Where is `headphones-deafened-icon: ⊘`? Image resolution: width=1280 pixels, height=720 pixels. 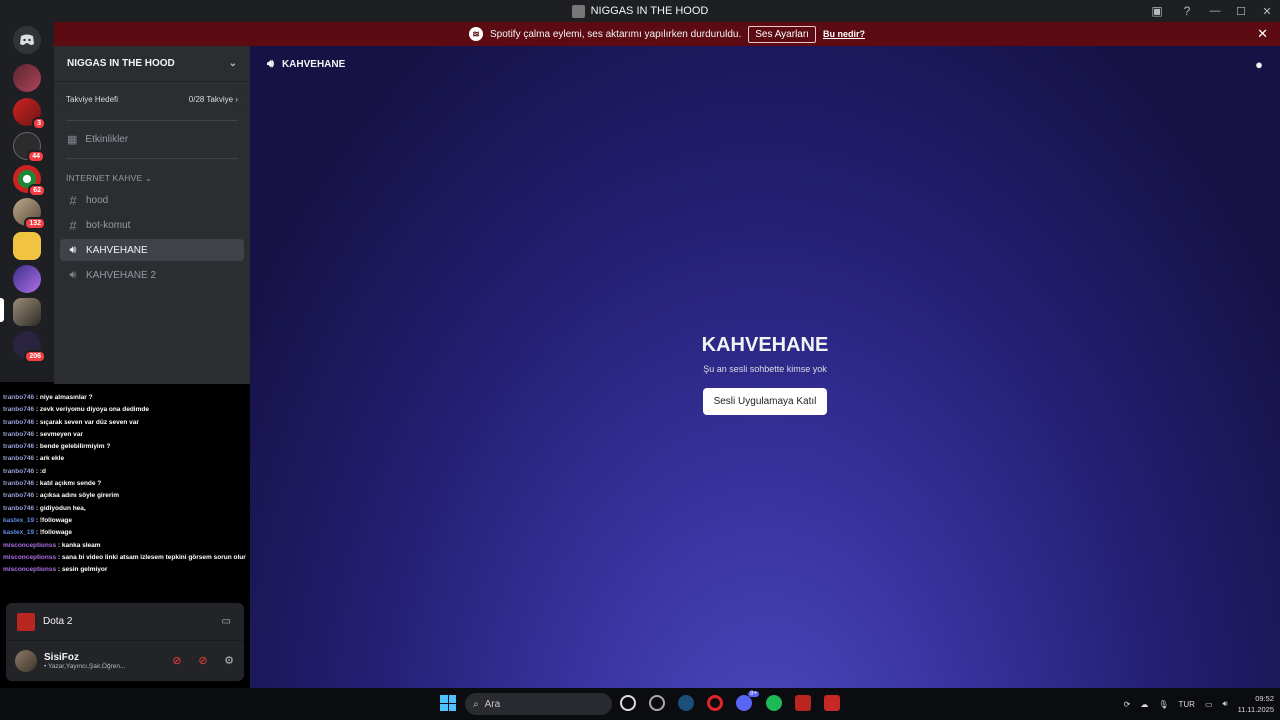 headphones-deafened-icon: ⊘ is located at coordinates (203, 660).